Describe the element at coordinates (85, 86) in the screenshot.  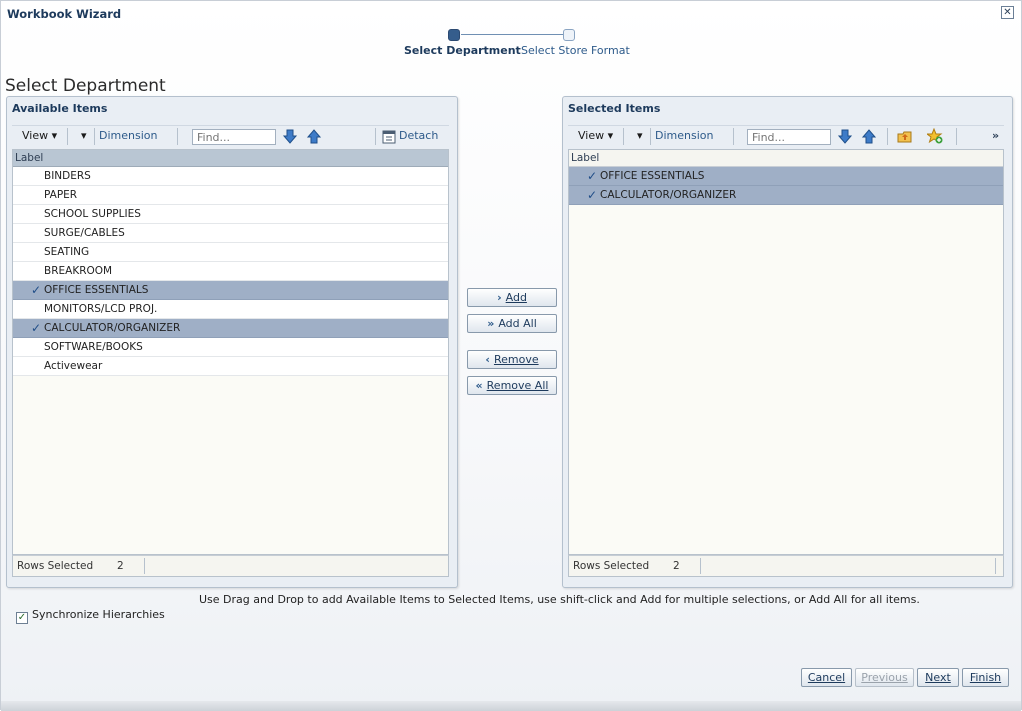
I see `page-title: Select Department` at that location.